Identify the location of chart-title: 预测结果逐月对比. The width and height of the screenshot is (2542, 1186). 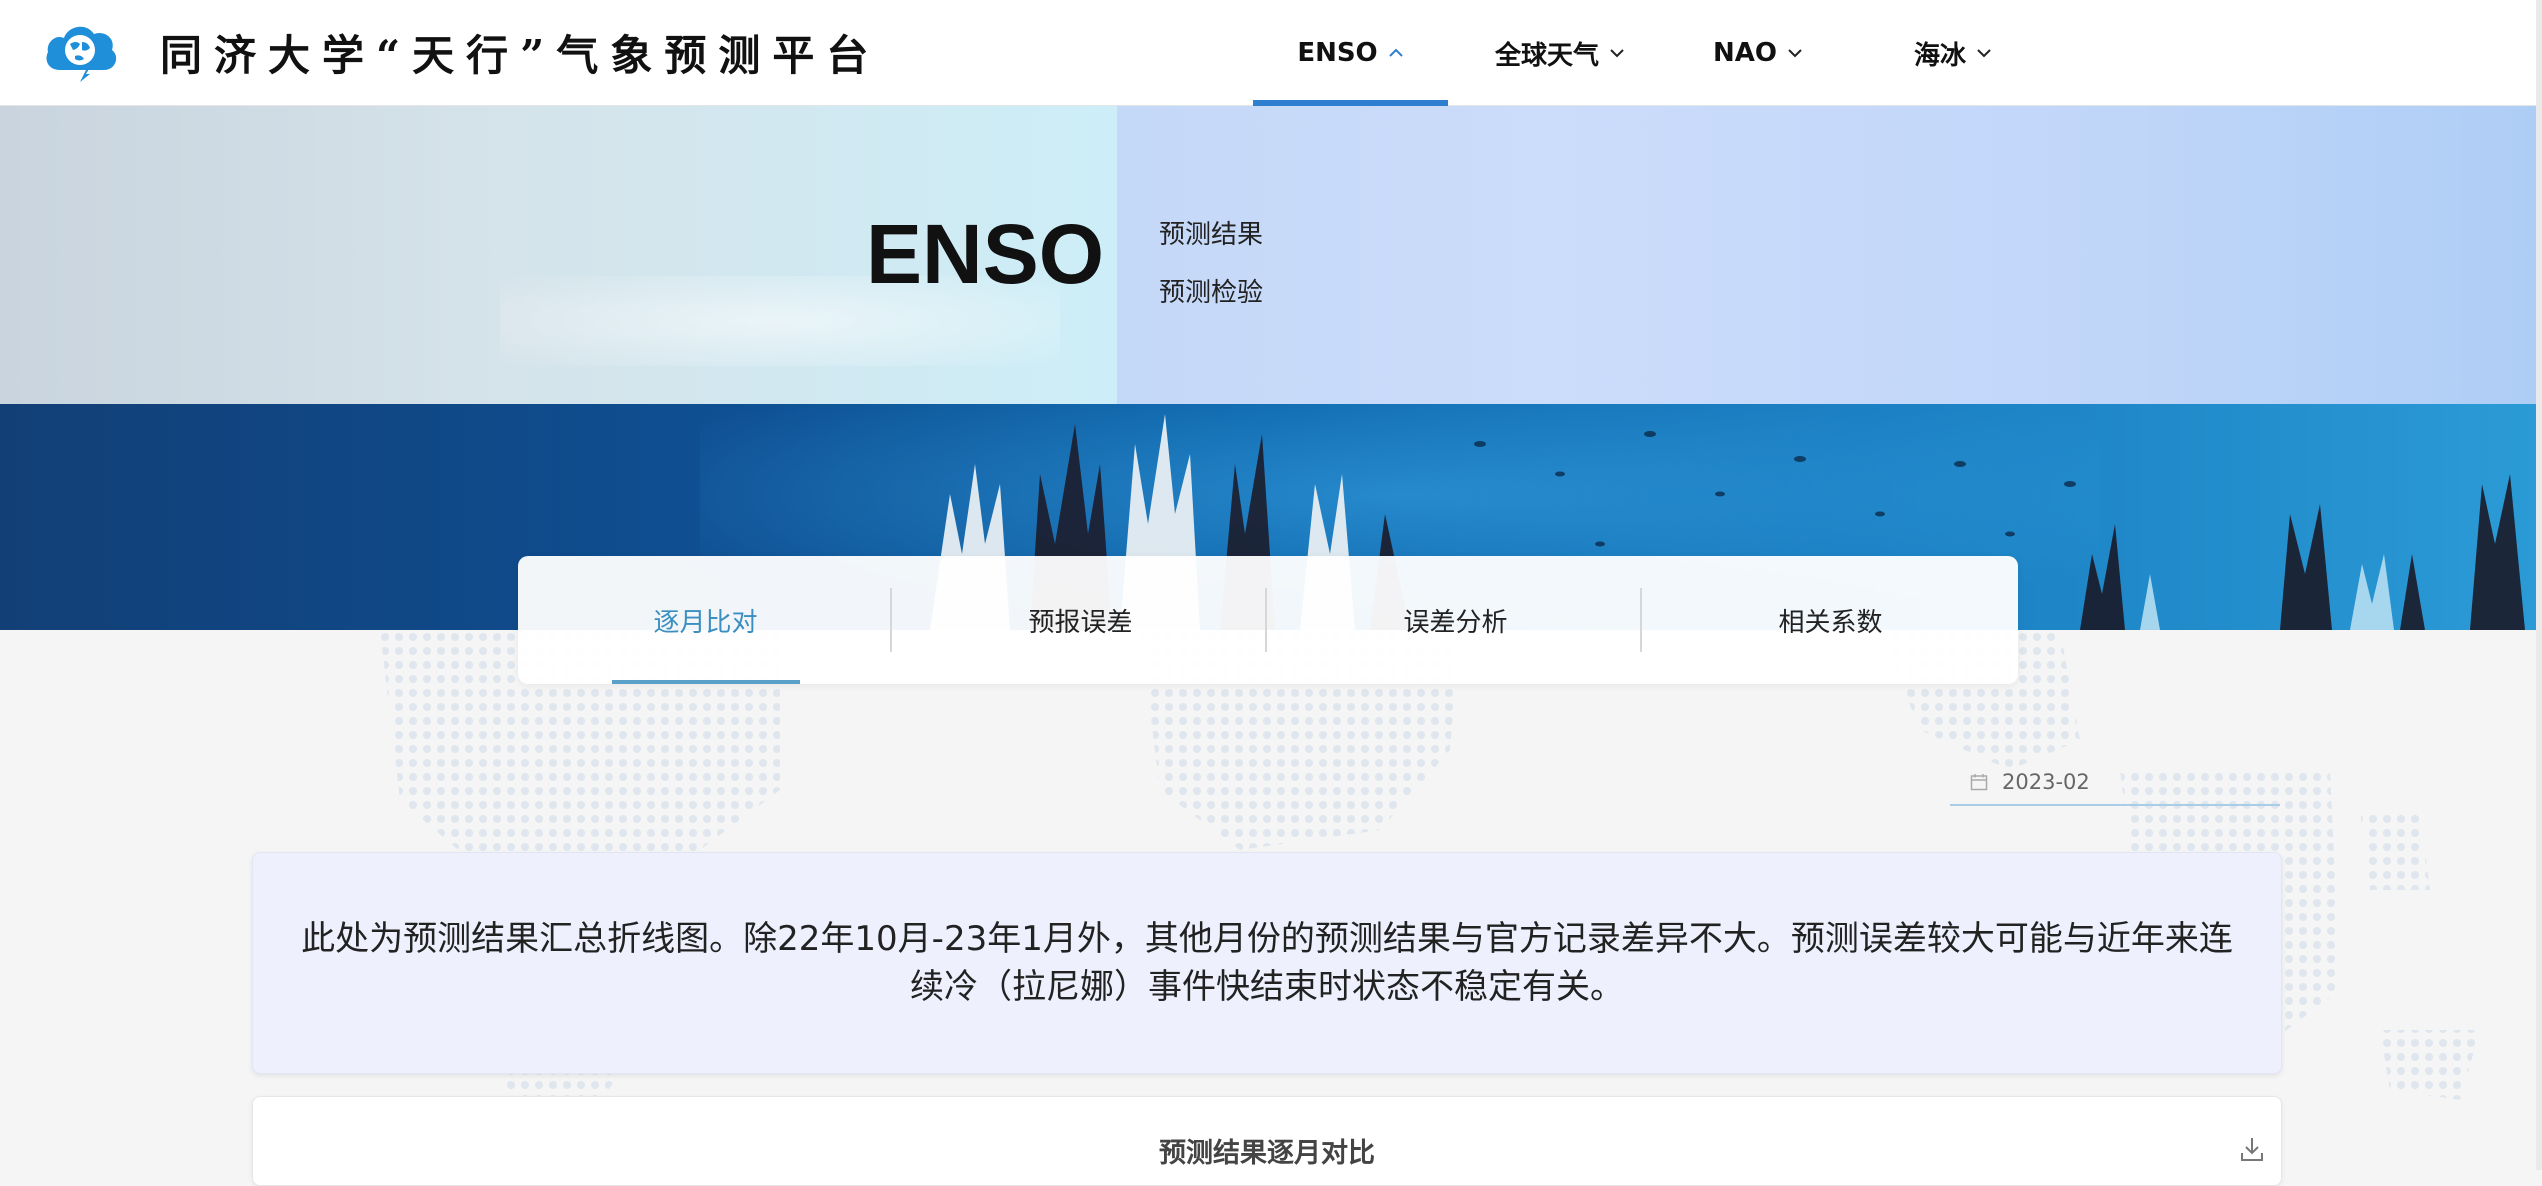
(1267, 1153).